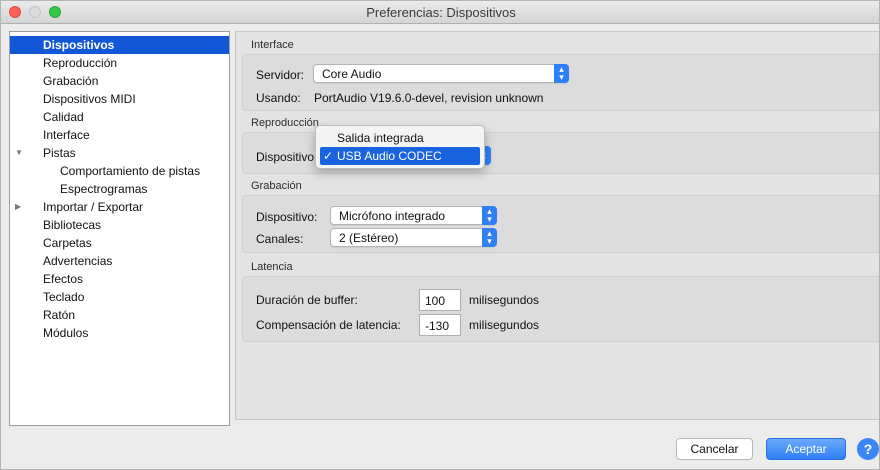 The width and height of the screenshot is (880, 470). What do you see at coordinates (441, 73) in the screenshot?
I see `server-popup: Core Audio ▴ ▾` at bounding box center [441, 73].